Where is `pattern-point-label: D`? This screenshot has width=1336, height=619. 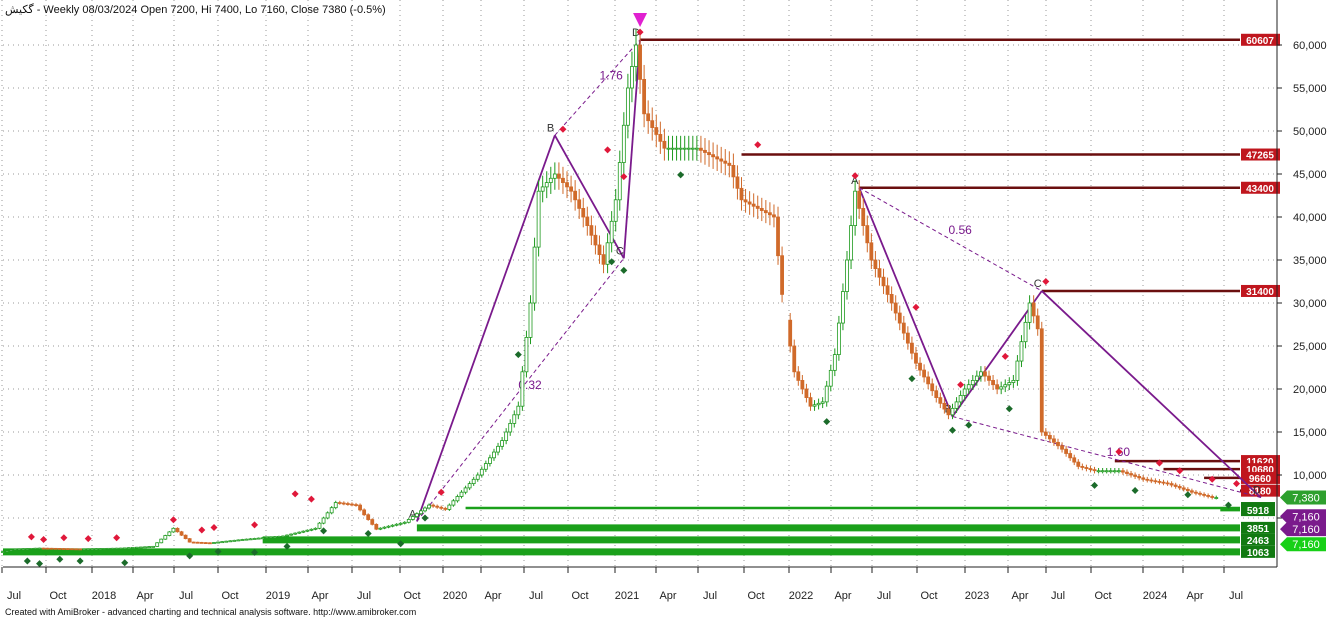 pattern-point-label: D is located at coordinates (1257, 491).